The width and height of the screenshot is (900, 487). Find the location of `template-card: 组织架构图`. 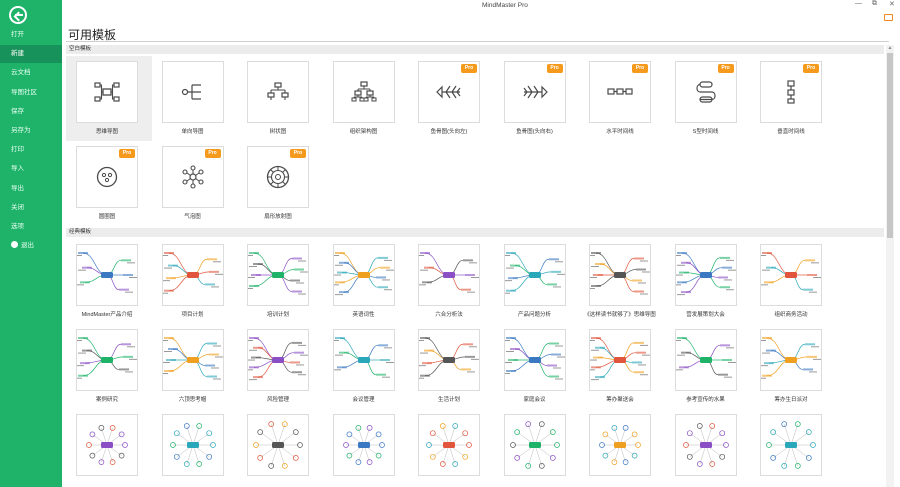

template-card: 组织架构图 is located at coordinates (366, 98).